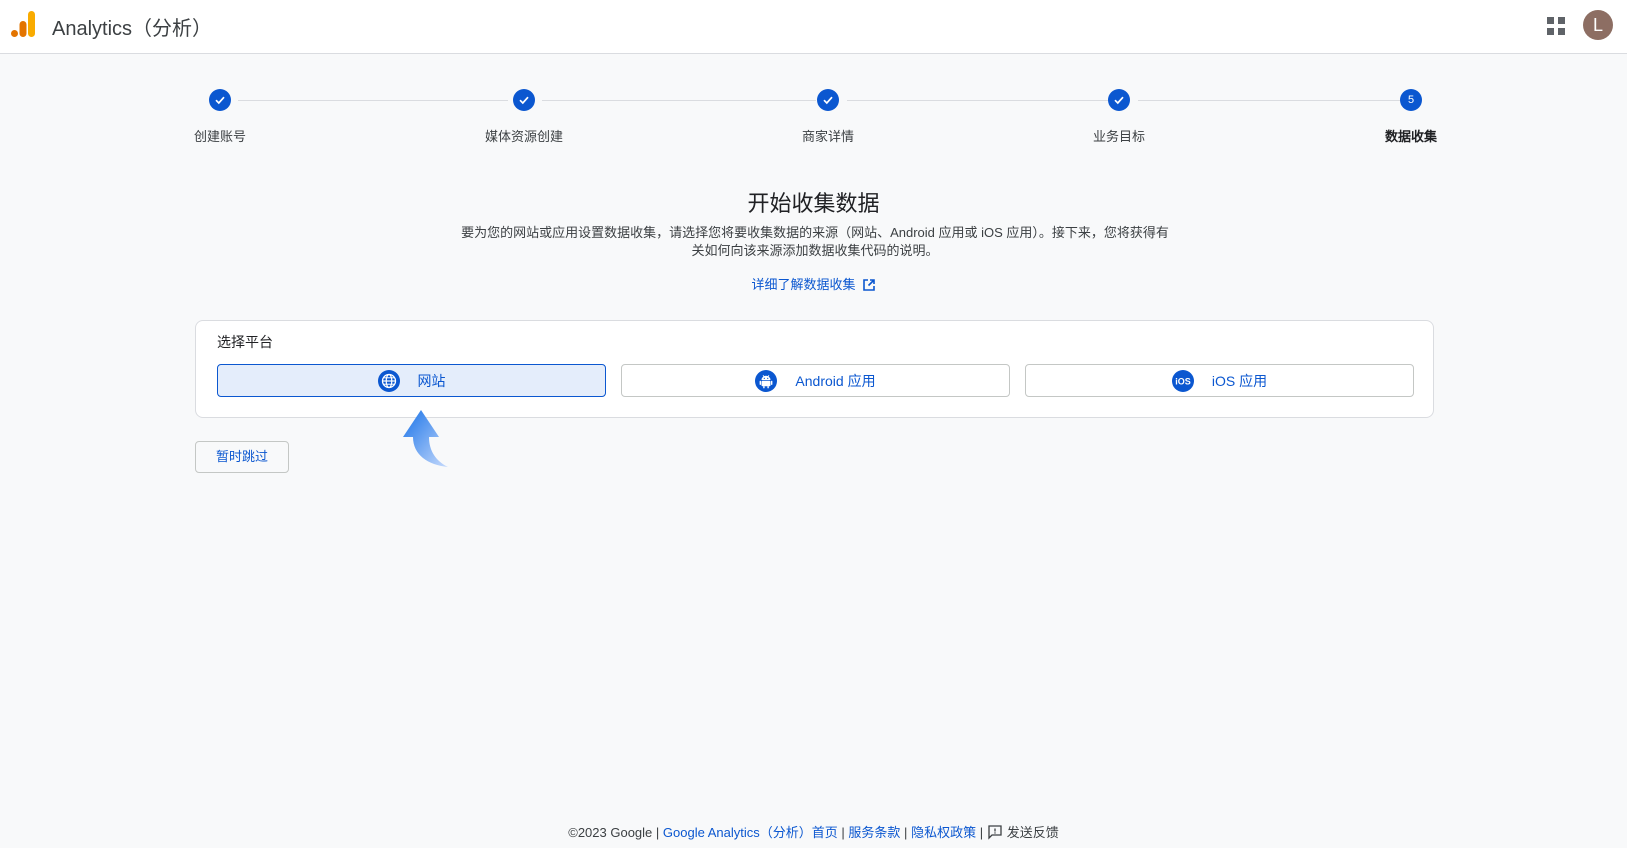 This screenshot has width=1627, height=848. I want to click on footer-copyright: ©2023 Google, so click(610, 832).